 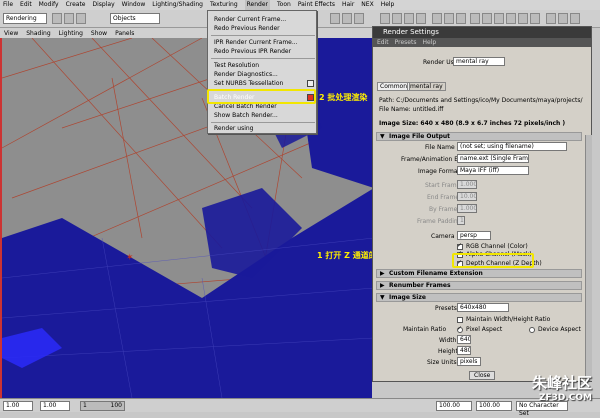 I want to click on custom-filename-section: ▶ Custom Filename Extension, so click(x=479, y=273).